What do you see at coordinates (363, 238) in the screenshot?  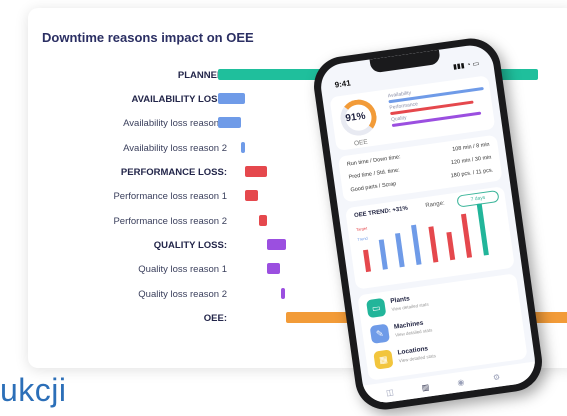 I see `trend-label: Trend` at bounding box center [363, 238].